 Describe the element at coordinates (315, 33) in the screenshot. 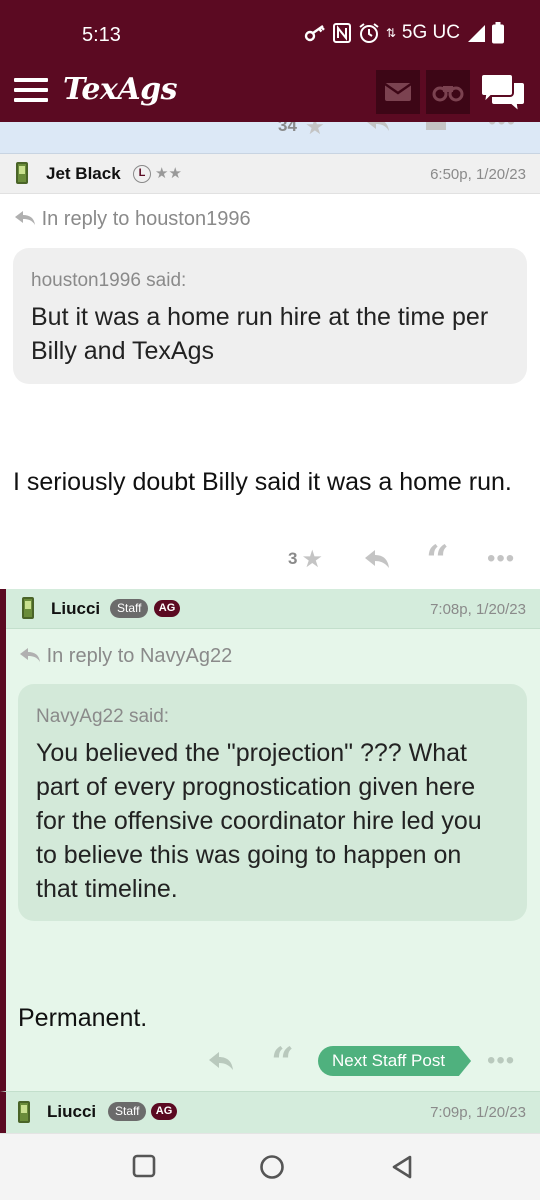

I see `key-icon` at that location.